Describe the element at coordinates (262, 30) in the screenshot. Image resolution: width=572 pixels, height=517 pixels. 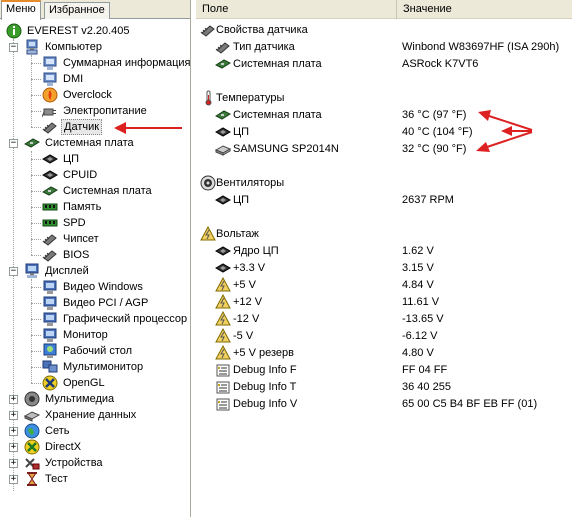
I see `group-title: Свойства датчика` at that location.